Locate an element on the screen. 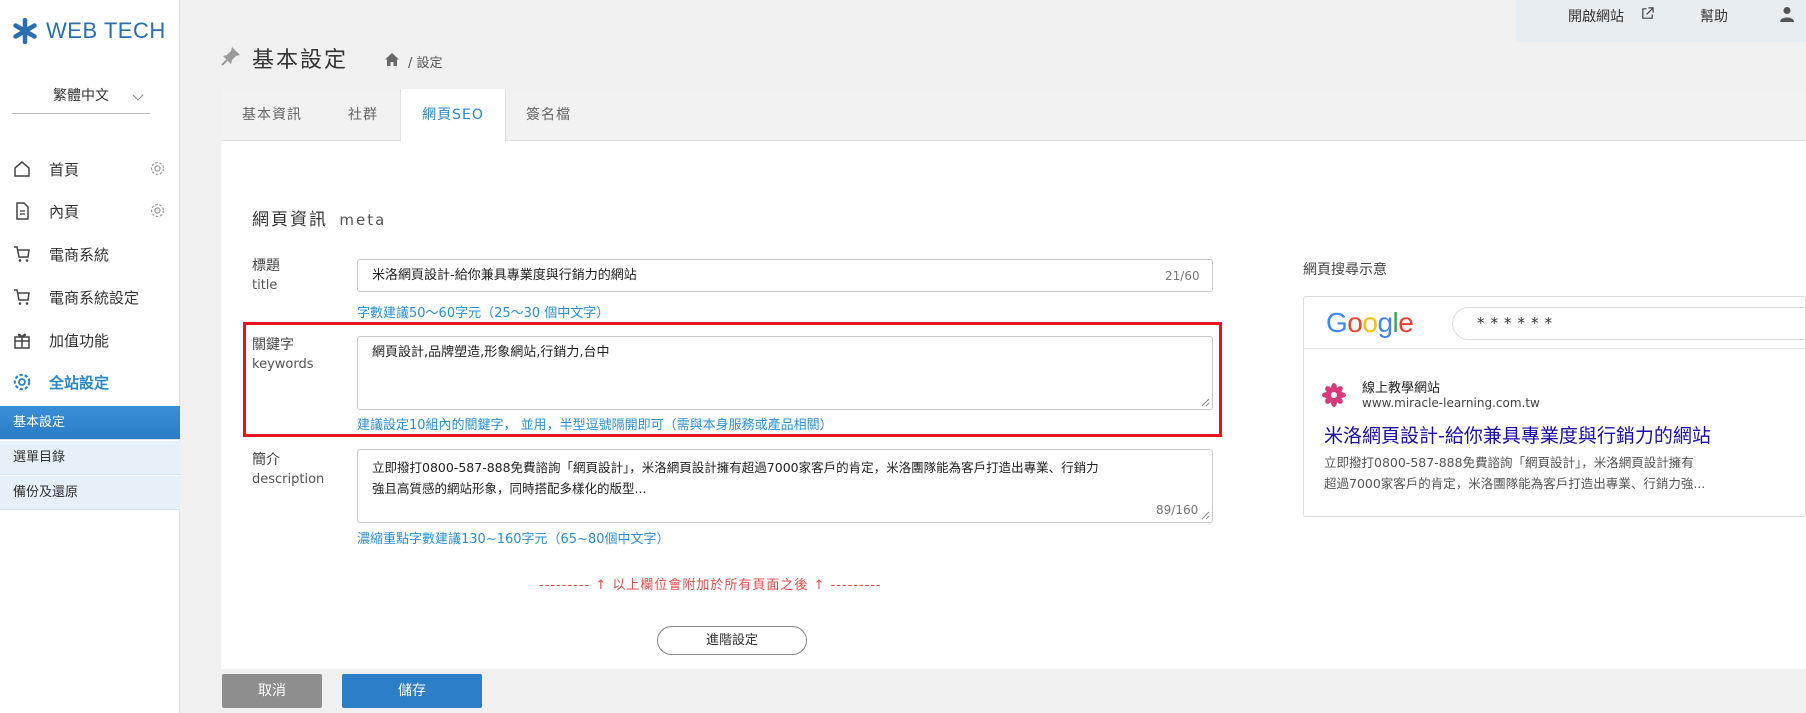  cancel-button: 取消 is located at coordinates (272, 691).